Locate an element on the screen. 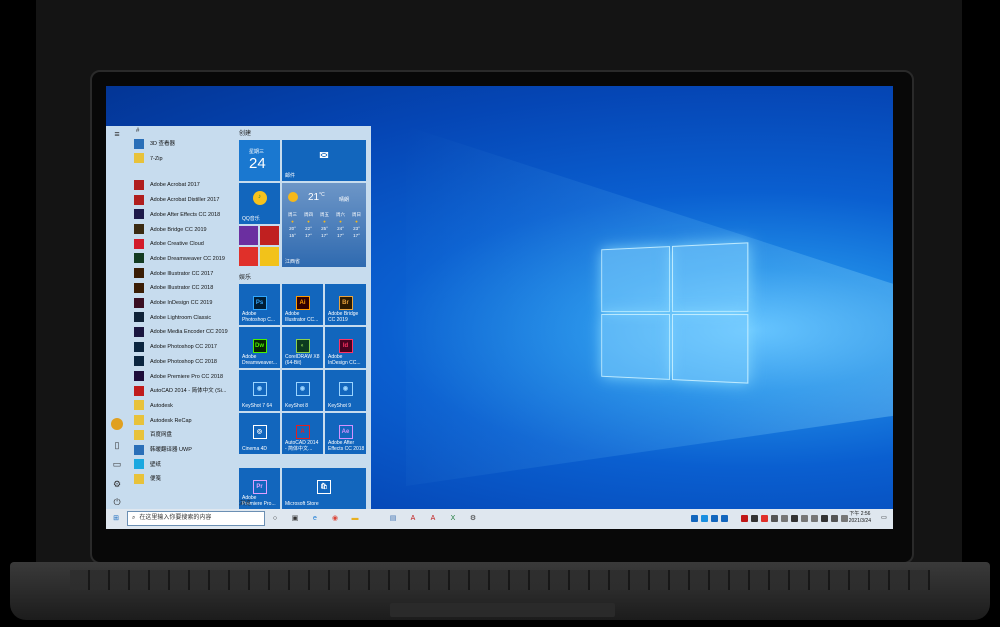 This screenshot has width=1000, height=627. settings-icon: ⚙ is located at coordinates (473, 518).